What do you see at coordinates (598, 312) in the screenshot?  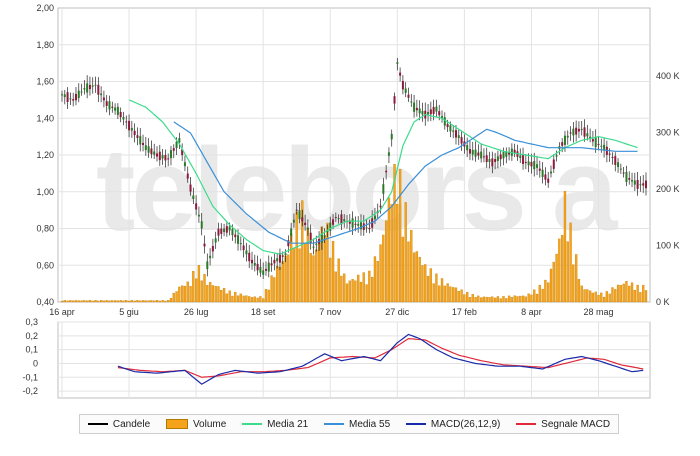 I see `date-tick-label: 28 mag` at bounding box center [598, 312].